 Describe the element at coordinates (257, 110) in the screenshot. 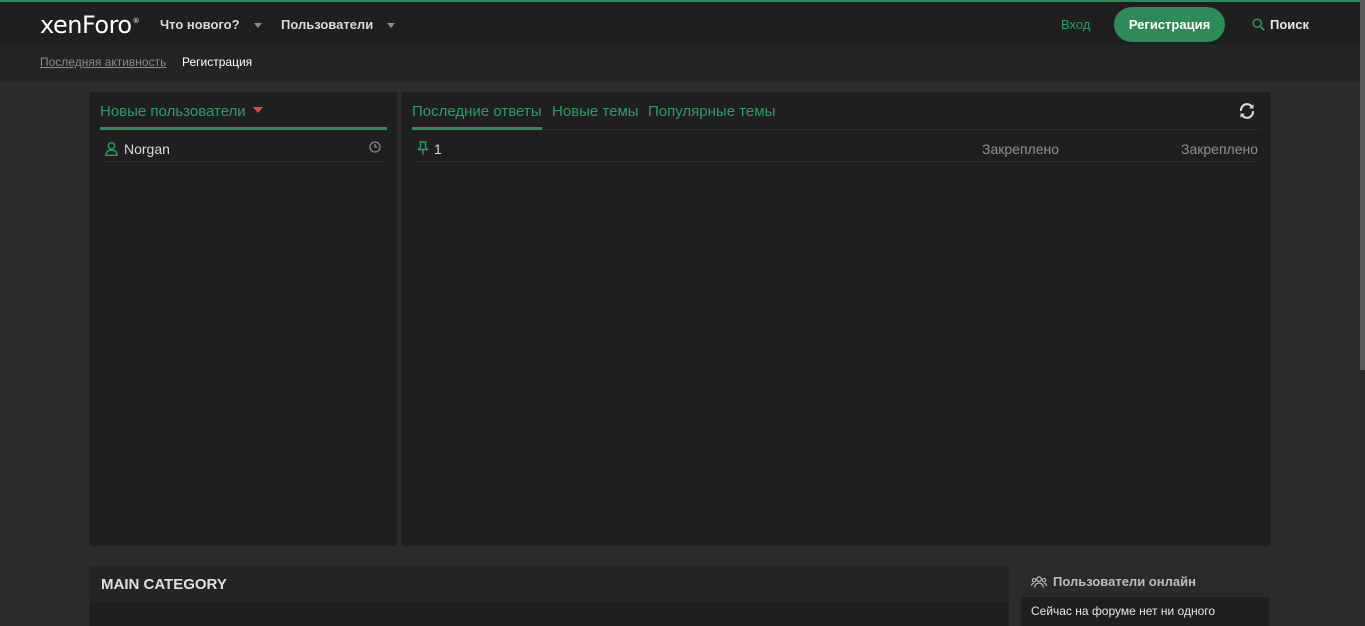

I see `triangle-down-icon` at that location.